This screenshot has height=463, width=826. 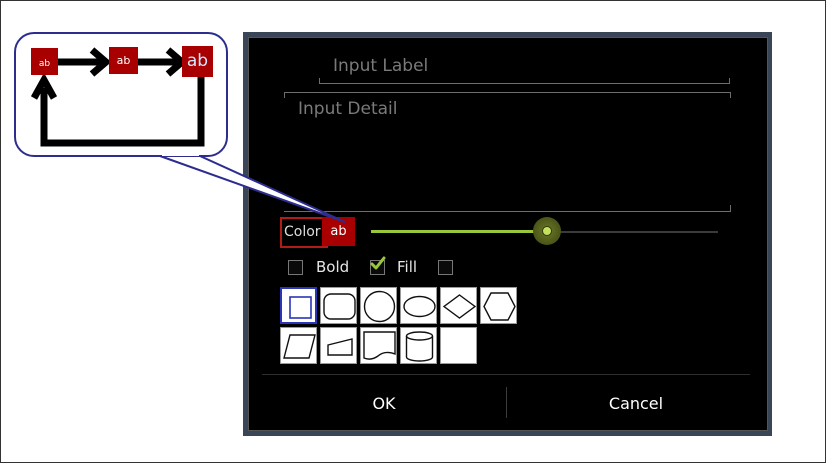 I want to click on diagram-node-medium: ab, so click(x=123, y=60).